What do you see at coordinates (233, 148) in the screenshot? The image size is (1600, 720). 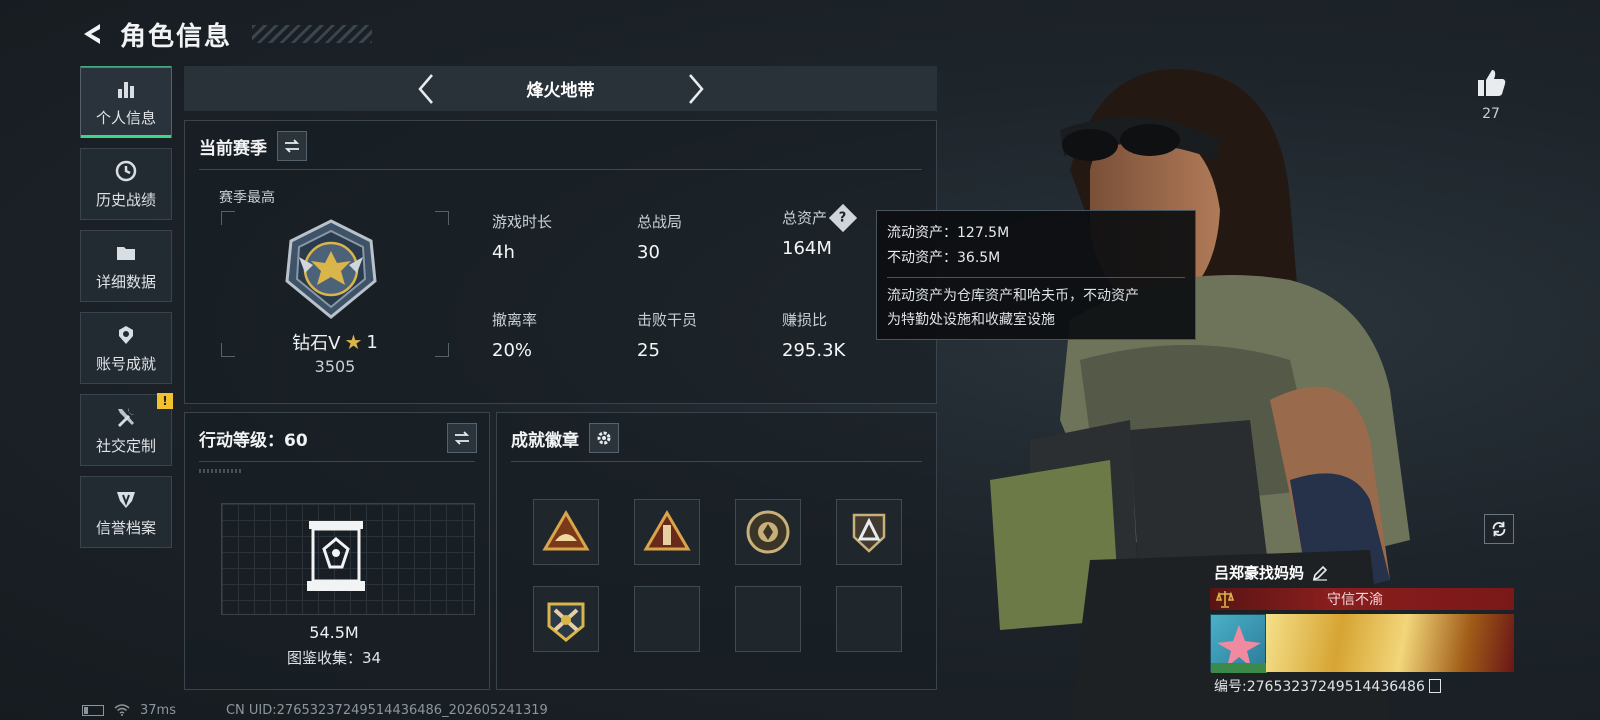 I see `season-title: 当前赛季` at bounding box center [233, 148].